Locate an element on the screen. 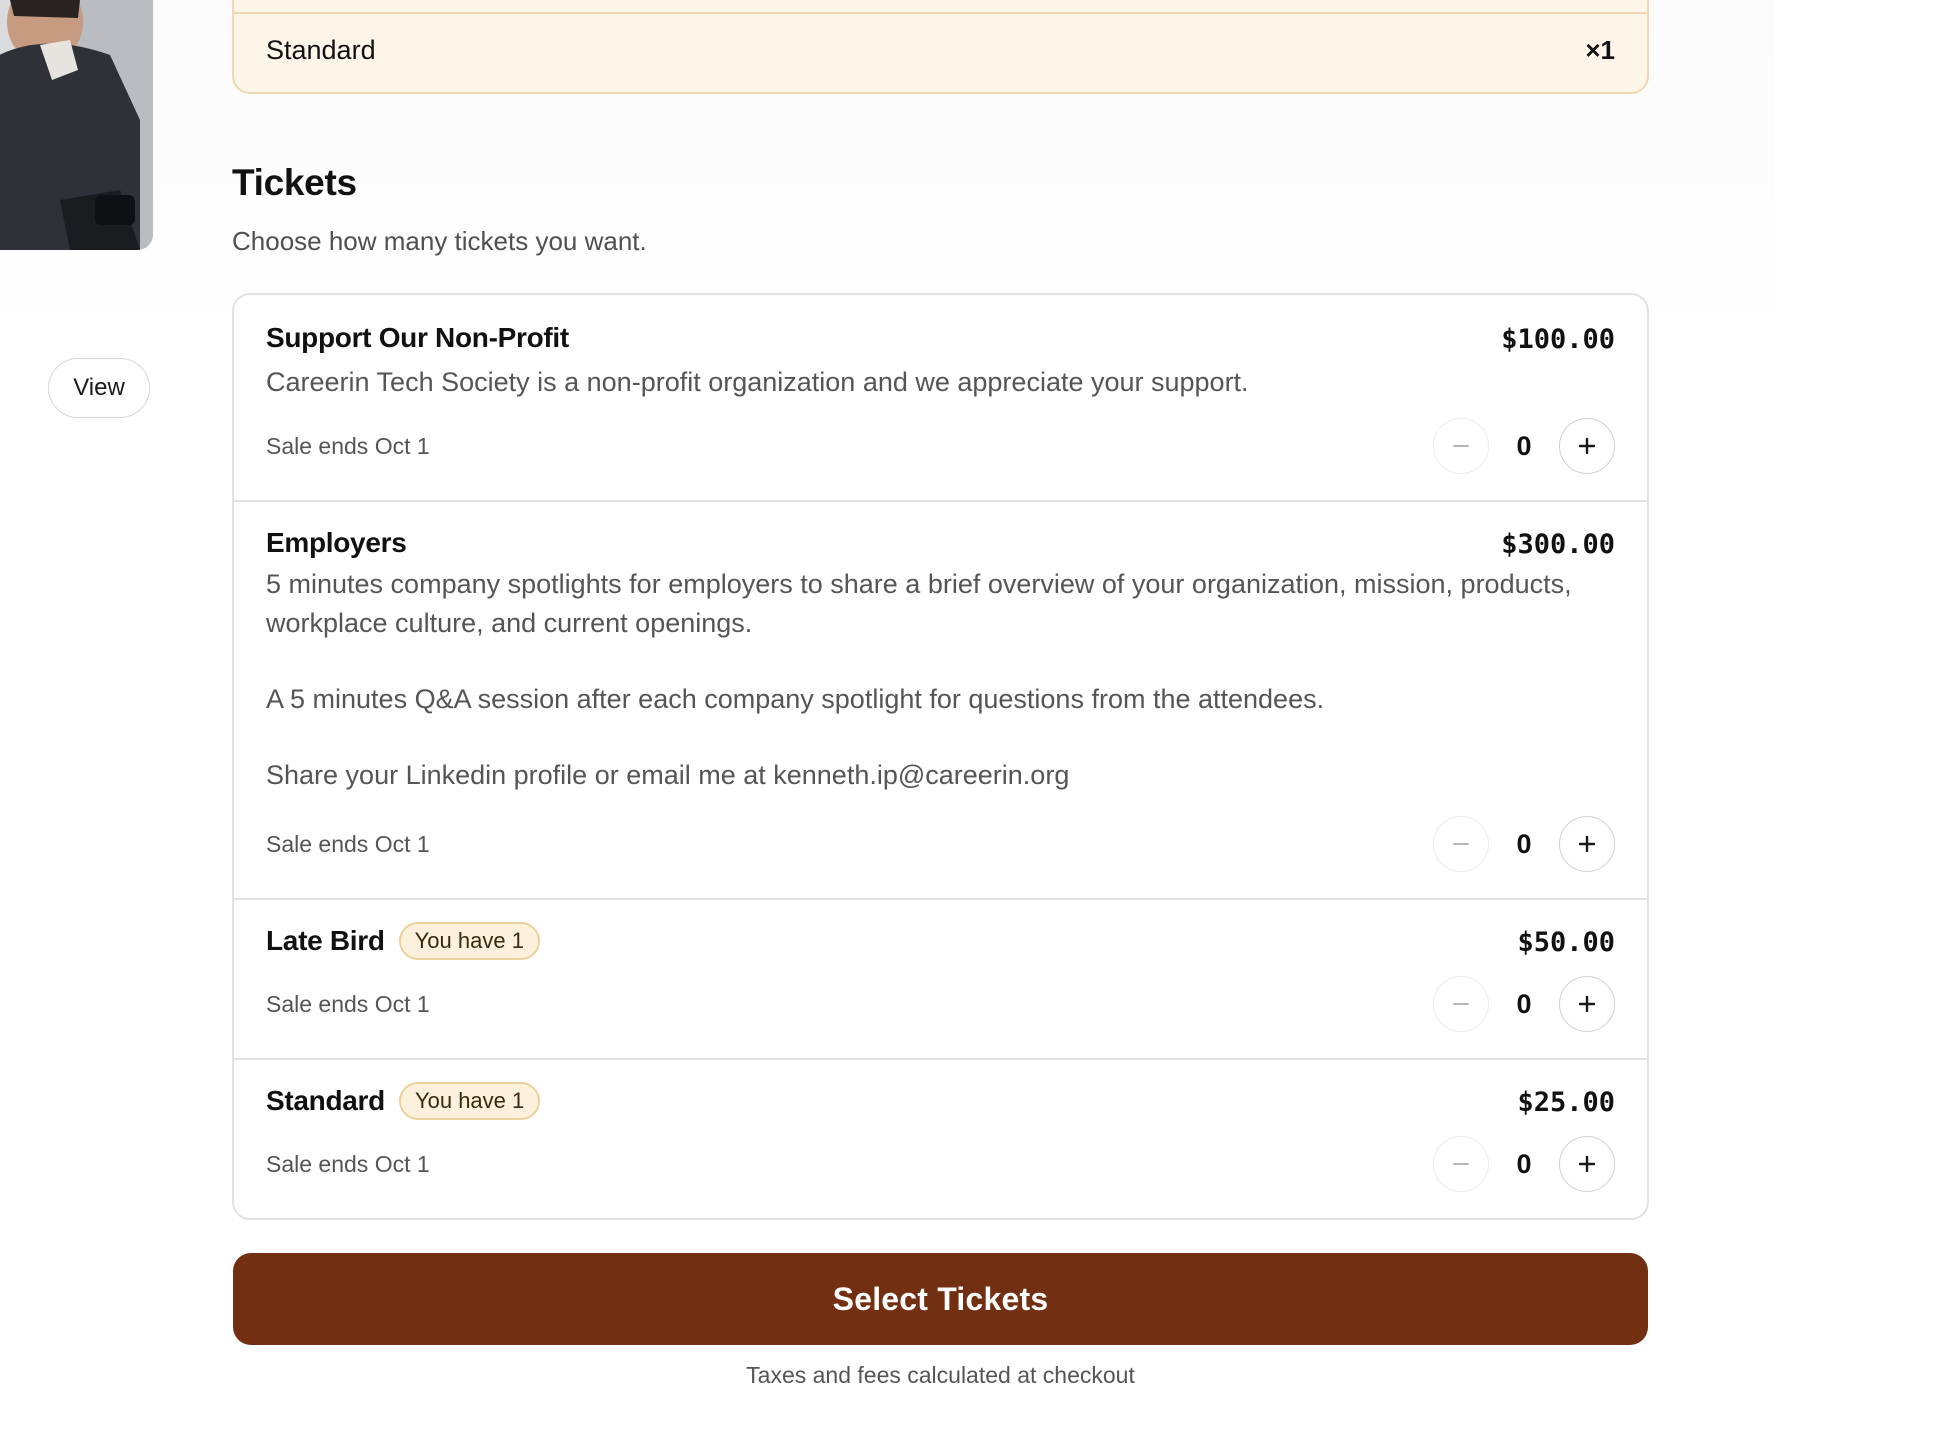  ticket-name: Standard You have 1 is located at coordinates (403, 1101).